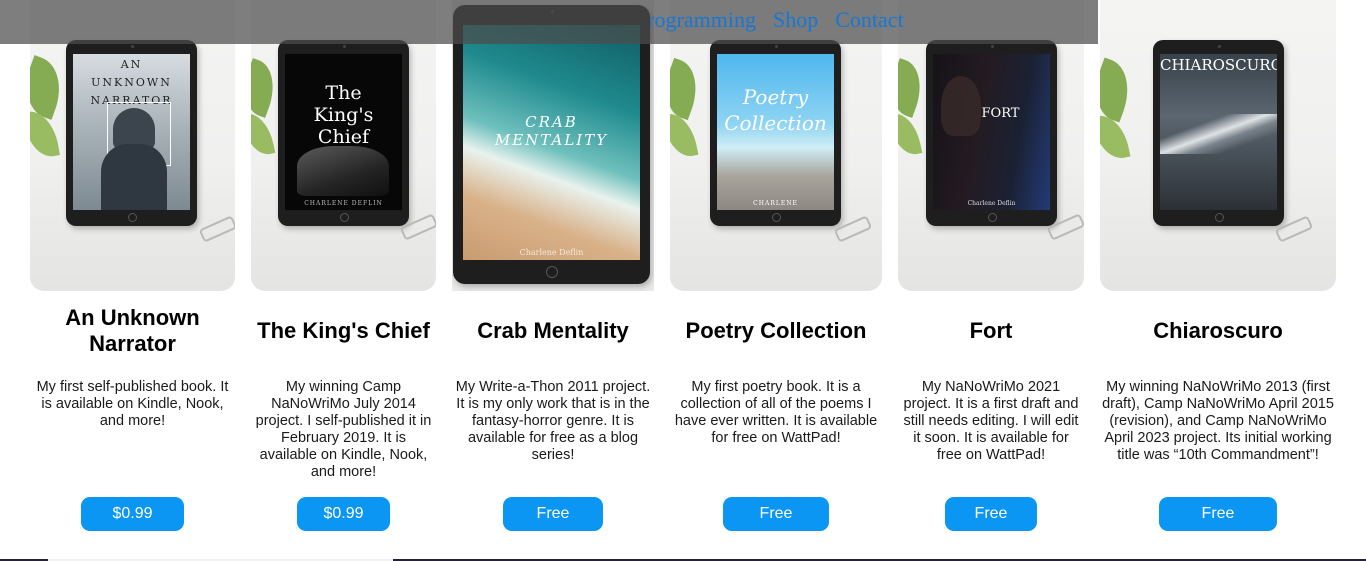 This screenshot has width=1366, height=561. Describe the element at coordinates (1218, 145) in the screenshot. I see `book-cover-image: CHIAROSCURO` at that location.